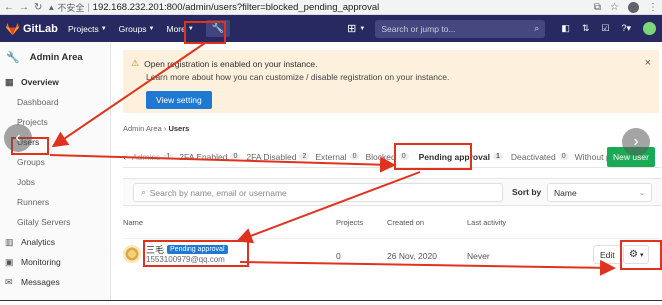 Image resolution: width=662 pixels, height=305 pixels. I want to click on breadcrumb: Admin Area › Users, so click(156, 128).